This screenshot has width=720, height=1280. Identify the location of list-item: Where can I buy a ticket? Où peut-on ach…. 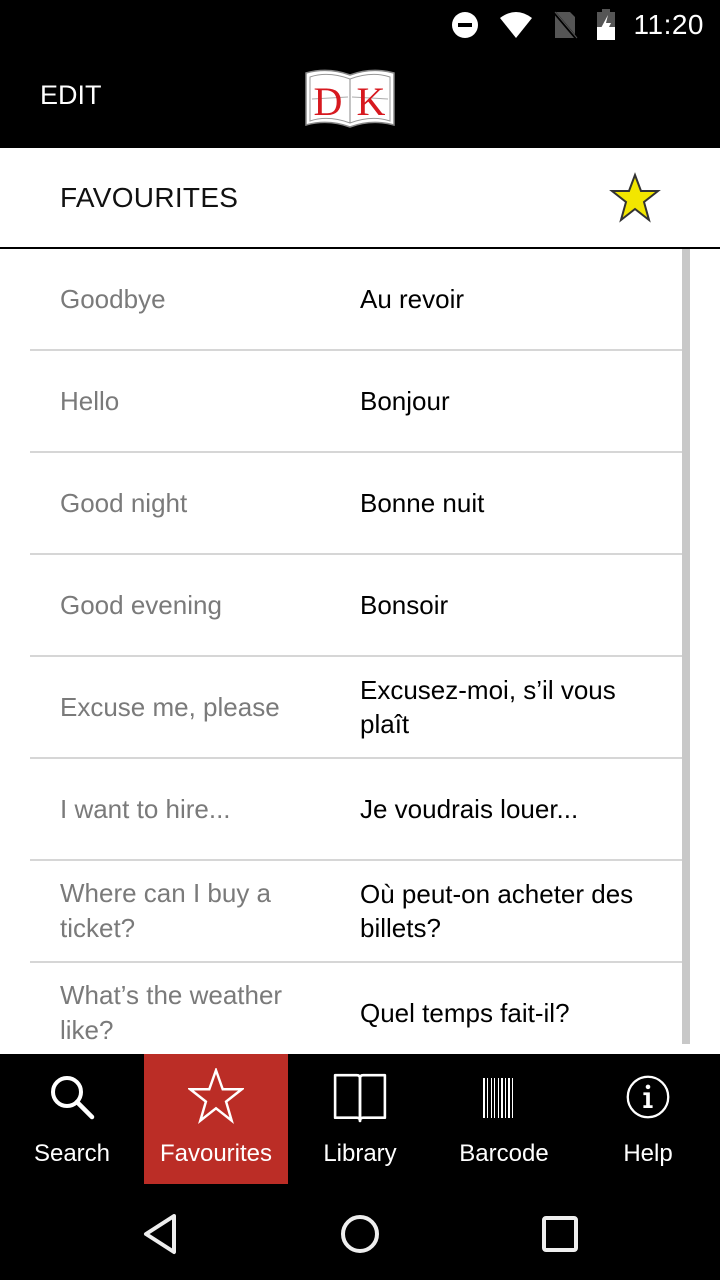
(360, 912).